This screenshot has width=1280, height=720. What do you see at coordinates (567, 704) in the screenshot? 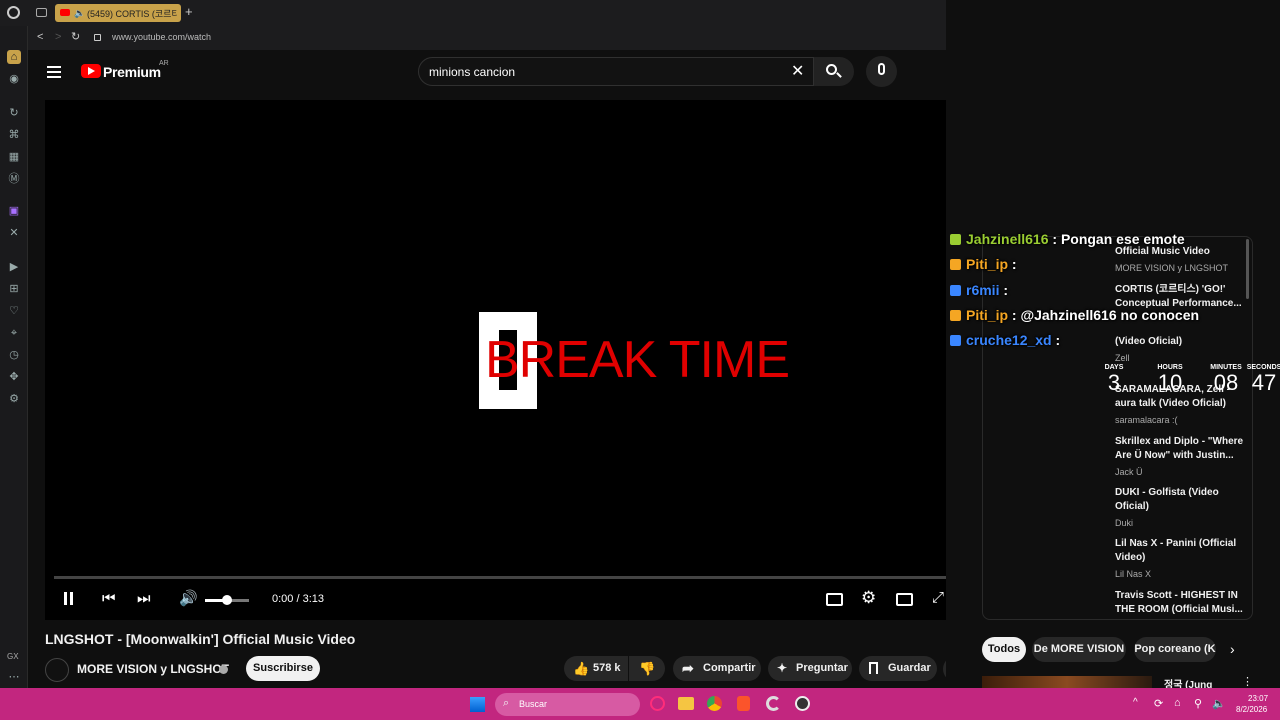
I see `taskbar-search-box: ⌕ Buscar` at bounding box center [567, 704].